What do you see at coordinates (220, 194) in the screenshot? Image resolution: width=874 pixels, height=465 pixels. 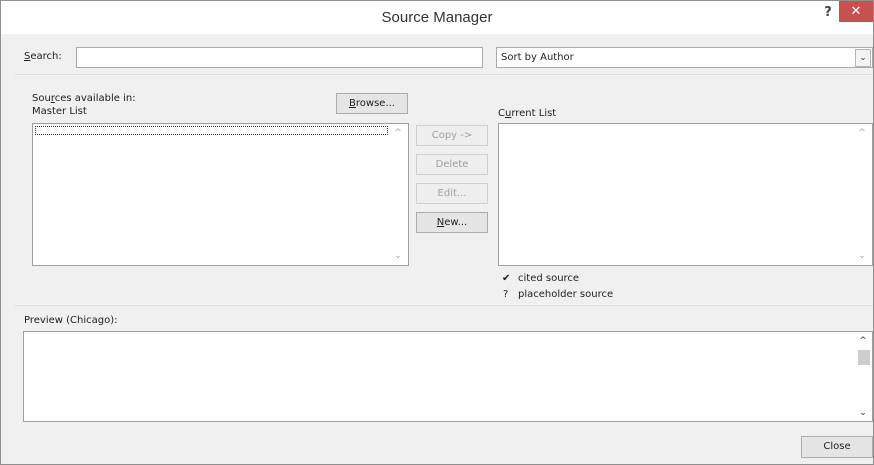 I see `master-list-box: ^ ⌄` at bounding box center [220, 194].